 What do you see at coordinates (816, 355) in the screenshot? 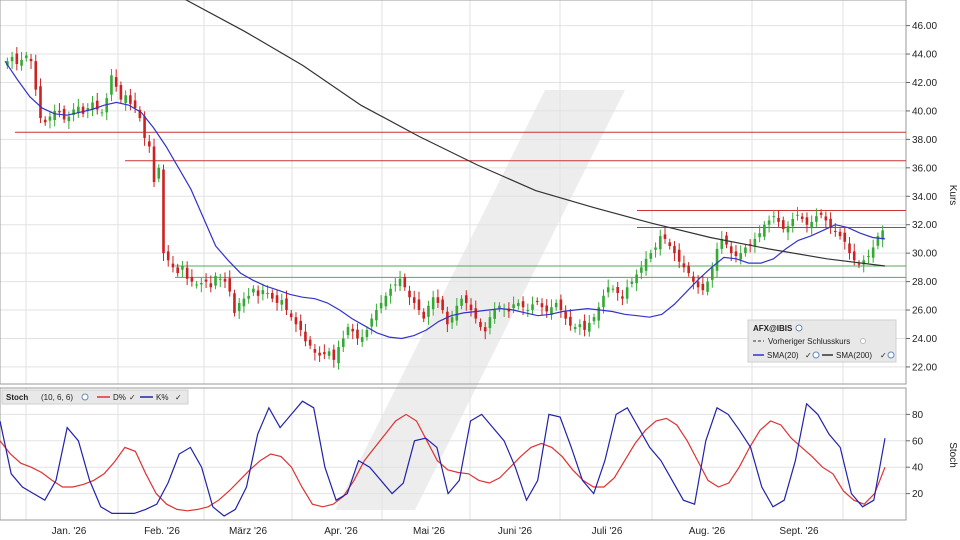
I see `legend-sma20-settings-icon` at bounding box center [816, 355].